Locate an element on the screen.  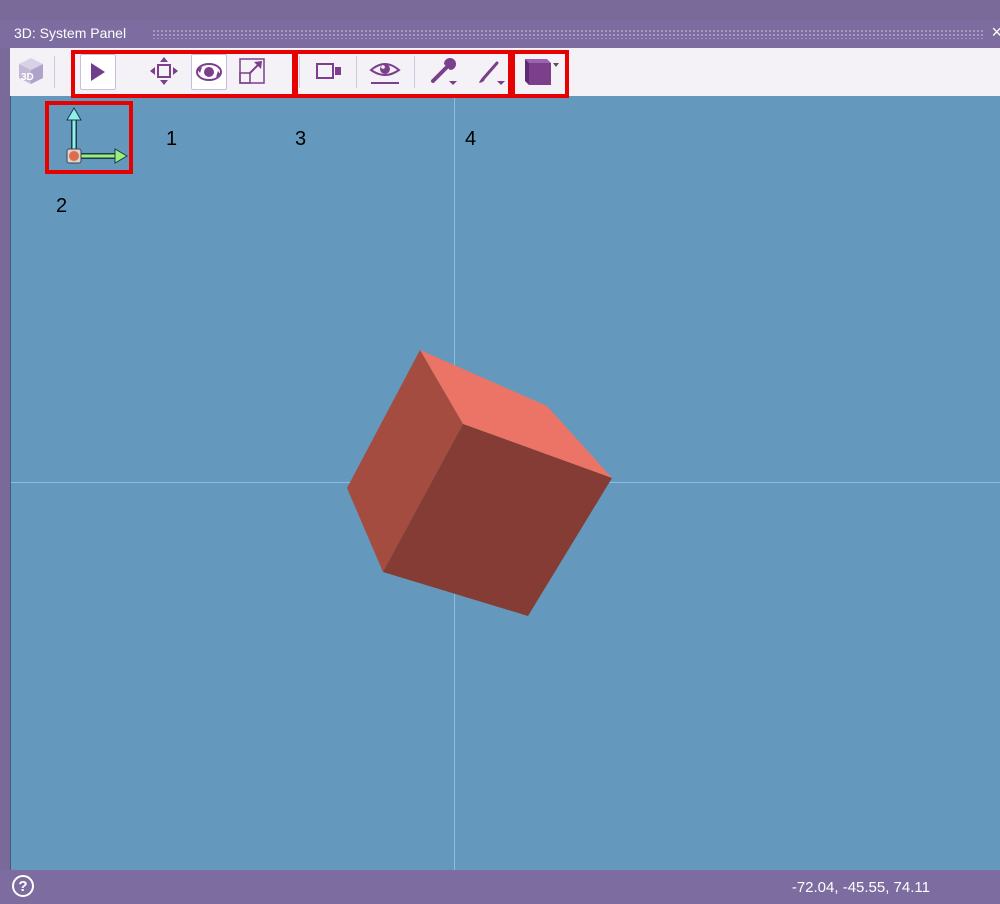
callout-box-navigation-tools is located at coordinates (183, 74).